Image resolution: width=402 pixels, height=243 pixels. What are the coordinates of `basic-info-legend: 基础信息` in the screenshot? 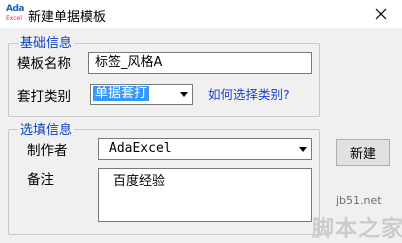 It's located at (46, 43).